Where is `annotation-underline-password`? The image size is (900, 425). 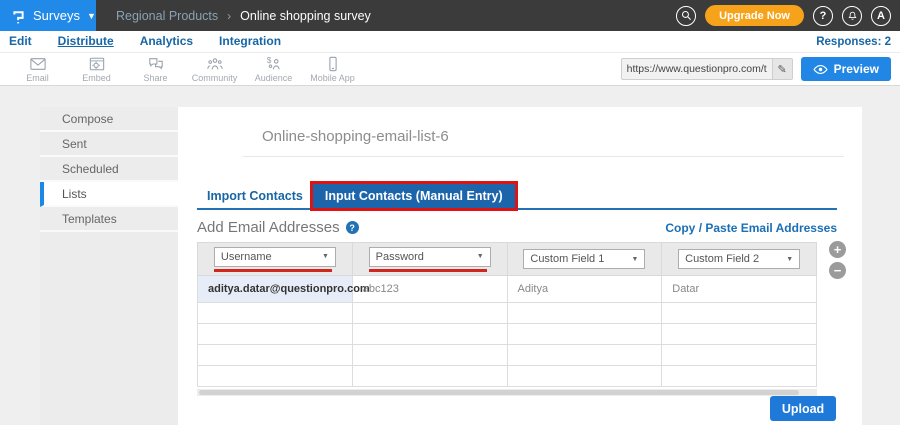
annotation-underline-password is located at coordinates (427, 270).